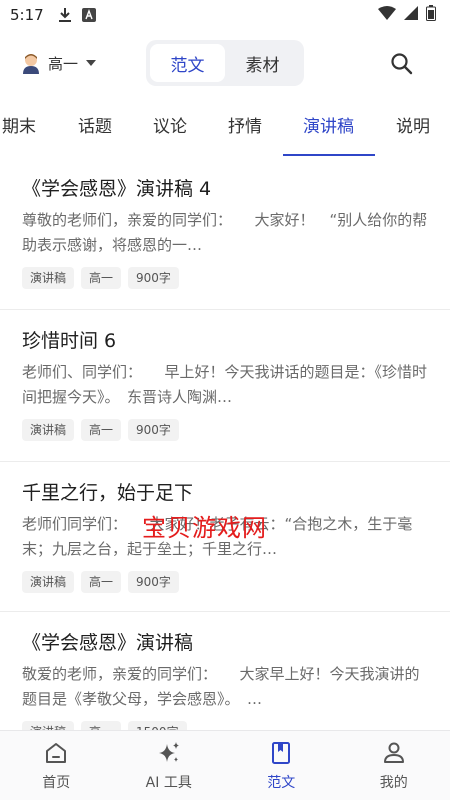 The image size is (450, 800). I want to click on search-button, so click(402, 64).